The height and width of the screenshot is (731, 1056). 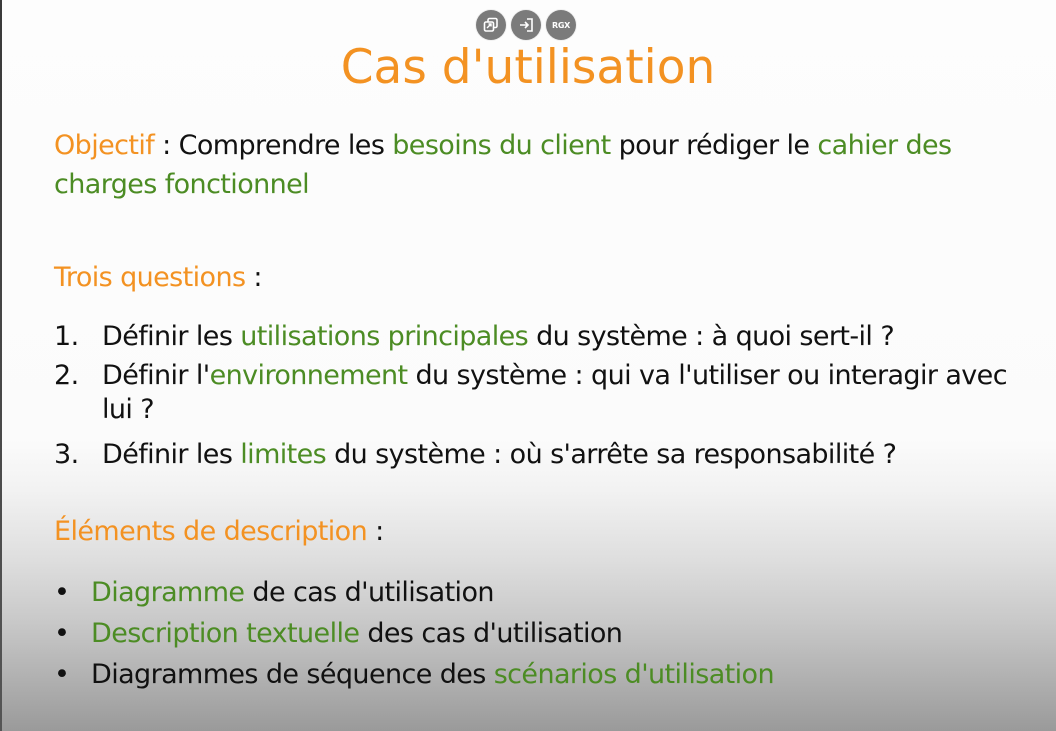 I want to click on exit-icon, so click(x=526, y=25).